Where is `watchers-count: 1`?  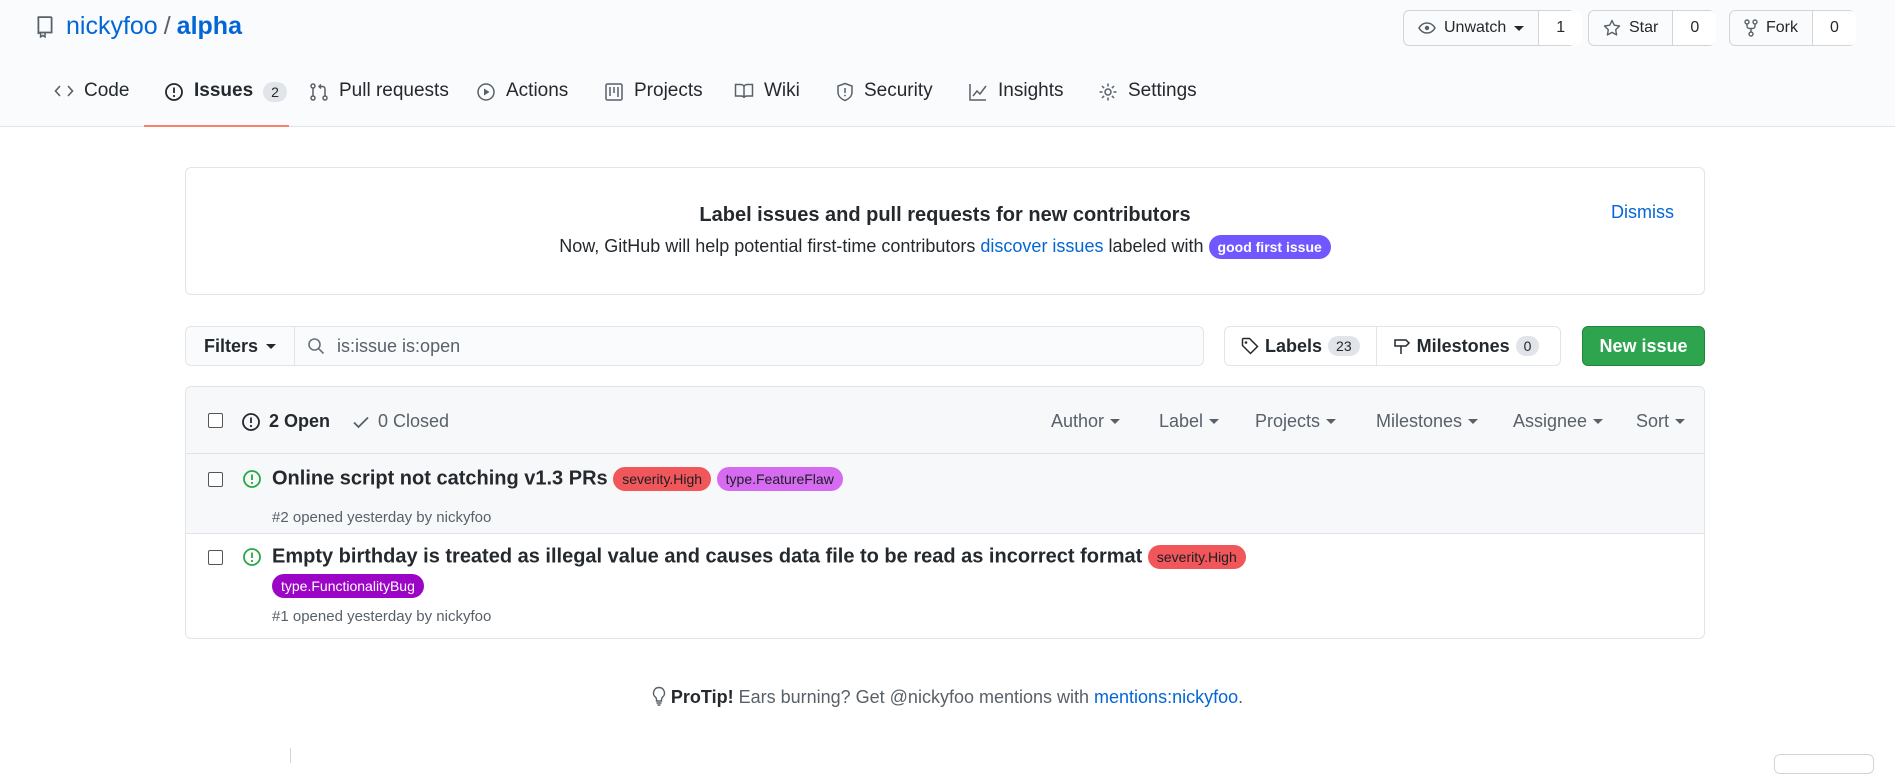 watchers-count: 1 is located at coordinates (1560, 28).